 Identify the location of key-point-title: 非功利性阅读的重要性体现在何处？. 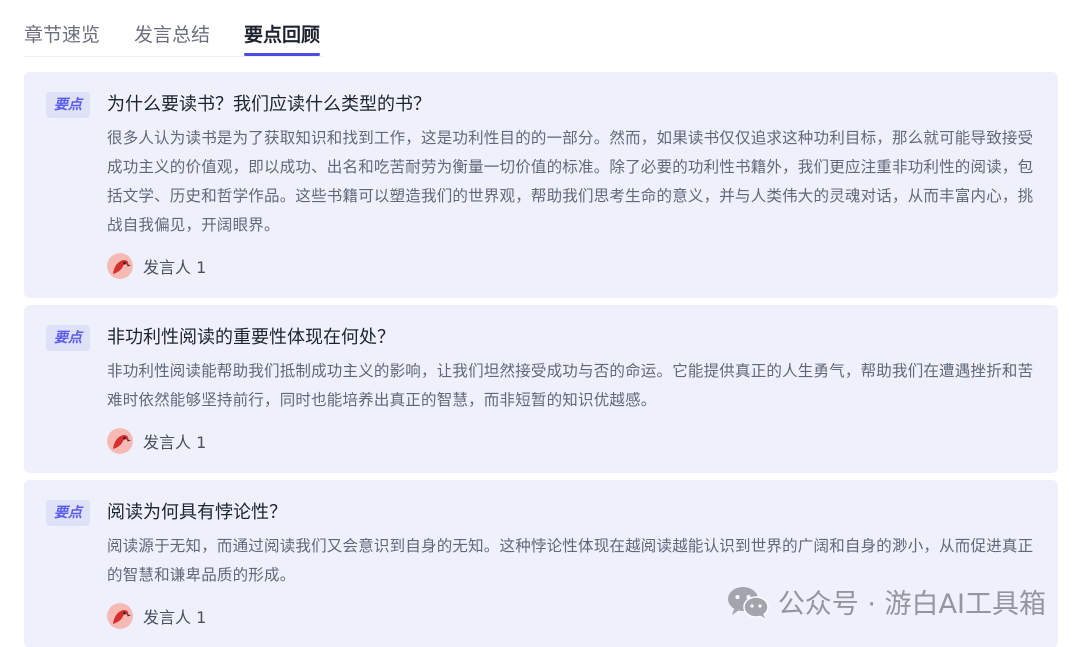
(251, 337).